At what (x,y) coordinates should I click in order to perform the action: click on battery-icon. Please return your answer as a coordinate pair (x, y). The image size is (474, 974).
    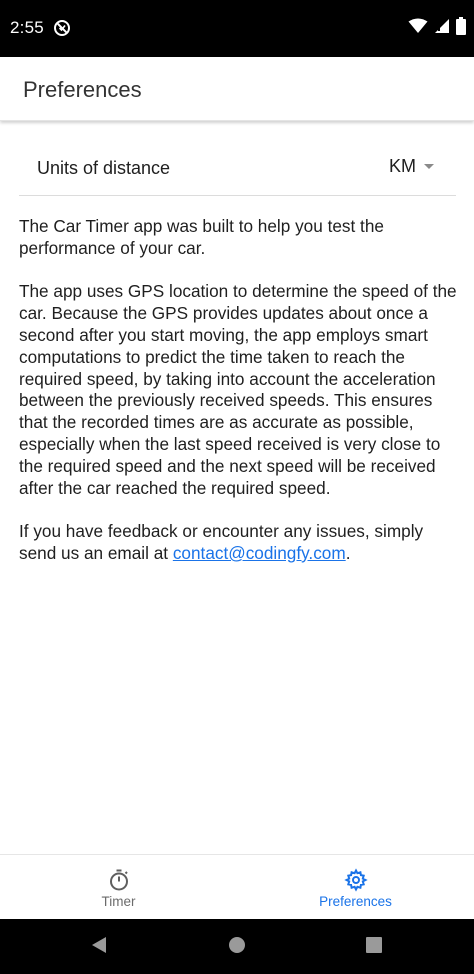
    Looking at the image, I should click on (461, 26).